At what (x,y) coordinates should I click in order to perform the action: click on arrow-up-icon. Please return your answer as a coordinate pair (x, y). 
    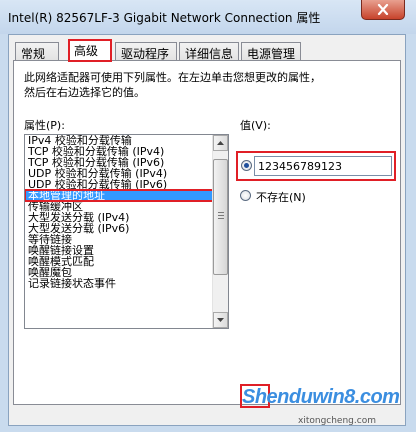
    Looking at the image, I should click on (220, 143).